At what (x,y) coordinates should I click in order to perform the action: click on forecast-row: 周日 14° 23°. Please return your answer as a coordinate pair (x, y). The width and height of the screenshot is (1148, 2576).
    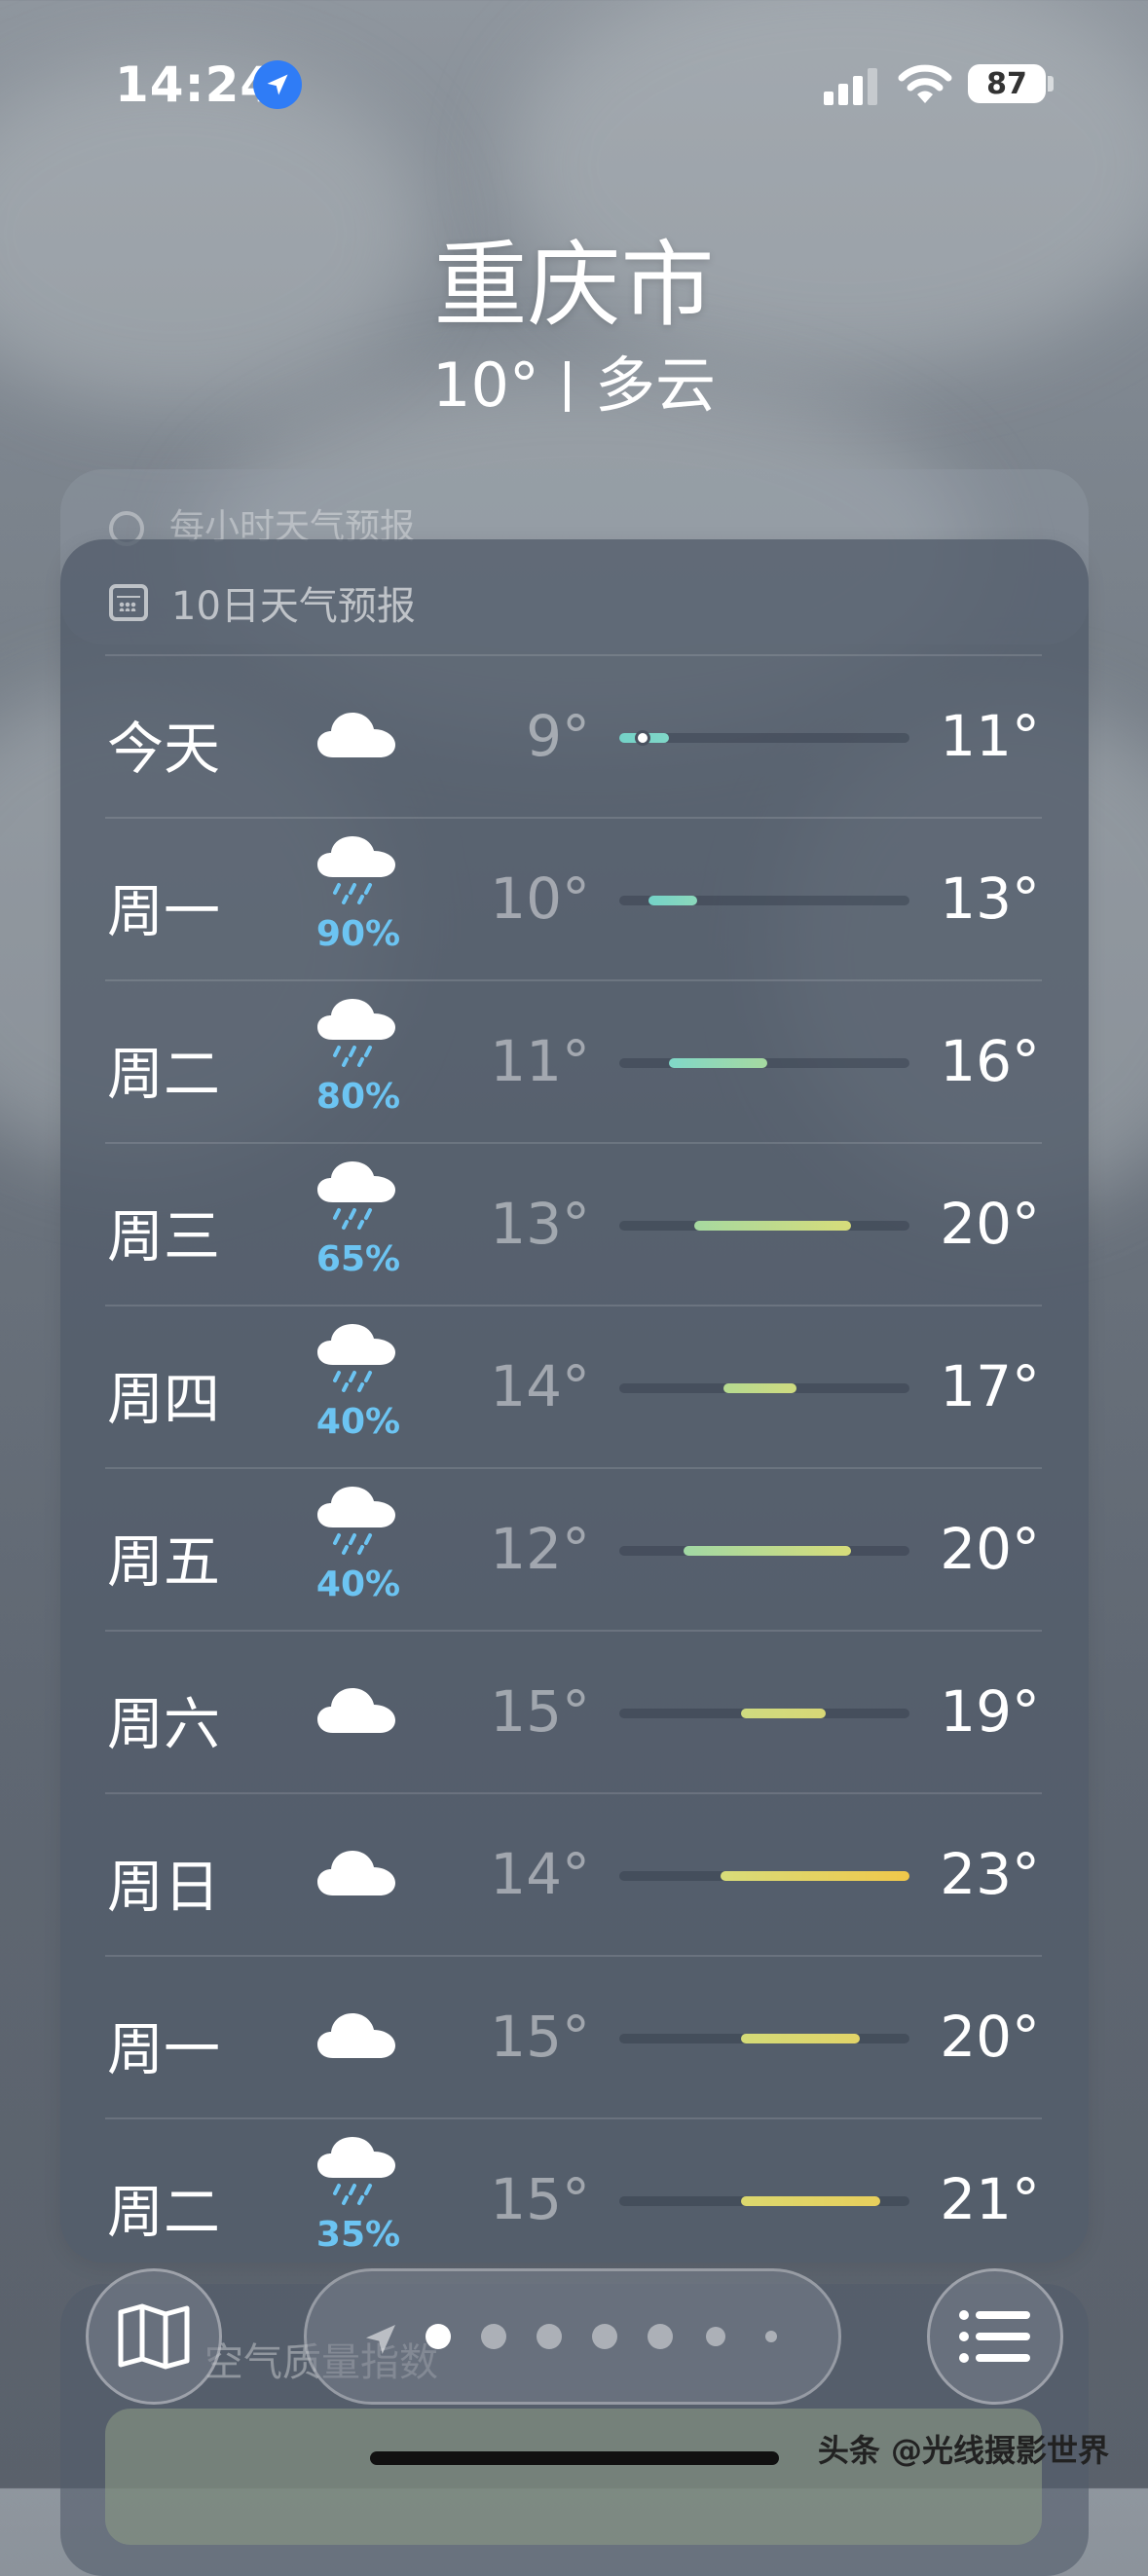
    Looking at the image, I should click on (574, 1873).